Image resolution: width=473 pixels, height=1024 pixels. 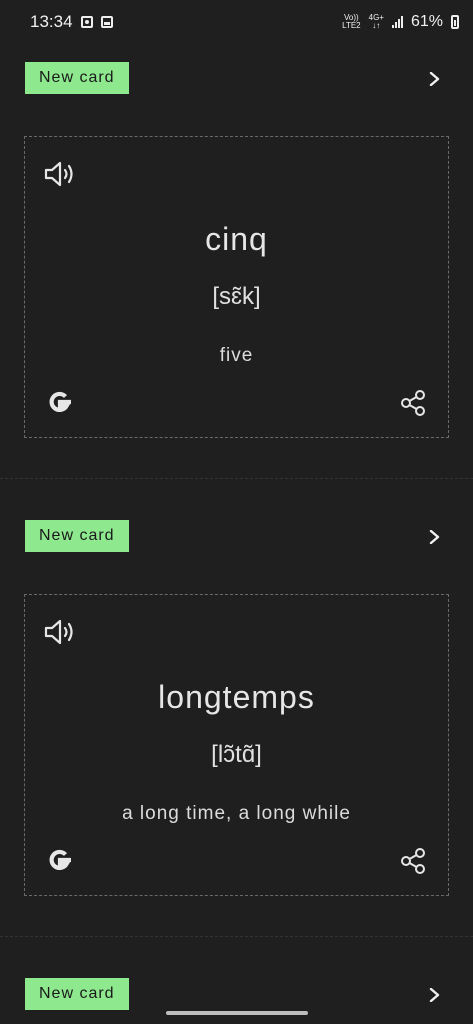 I want to click on notification-icon, so click(x=86, y=22).